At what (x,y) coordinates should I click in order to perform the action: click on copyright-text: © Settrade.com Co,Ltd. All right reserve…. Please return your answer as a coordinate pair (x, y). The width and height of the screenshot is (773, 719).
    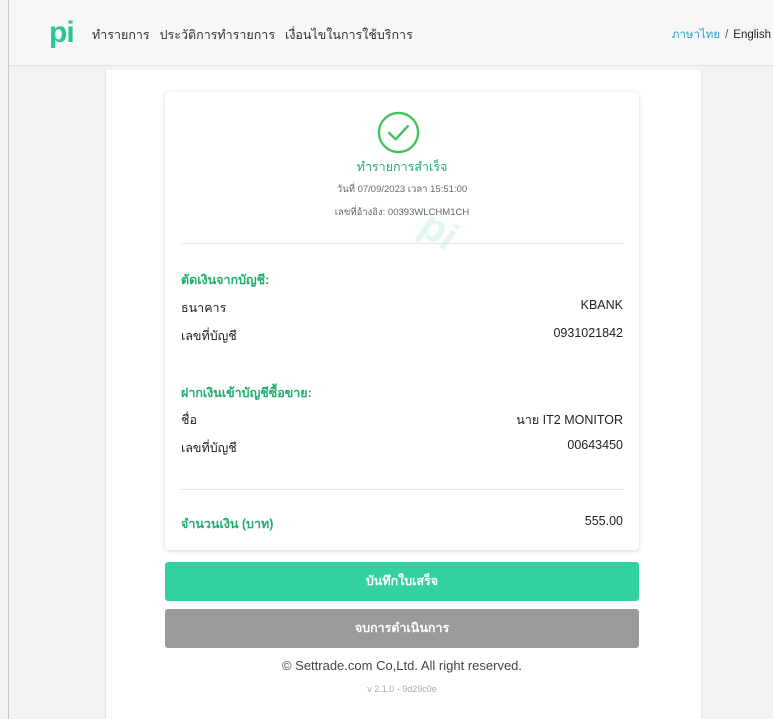
    Looking at the image, I should click on (402, 665).